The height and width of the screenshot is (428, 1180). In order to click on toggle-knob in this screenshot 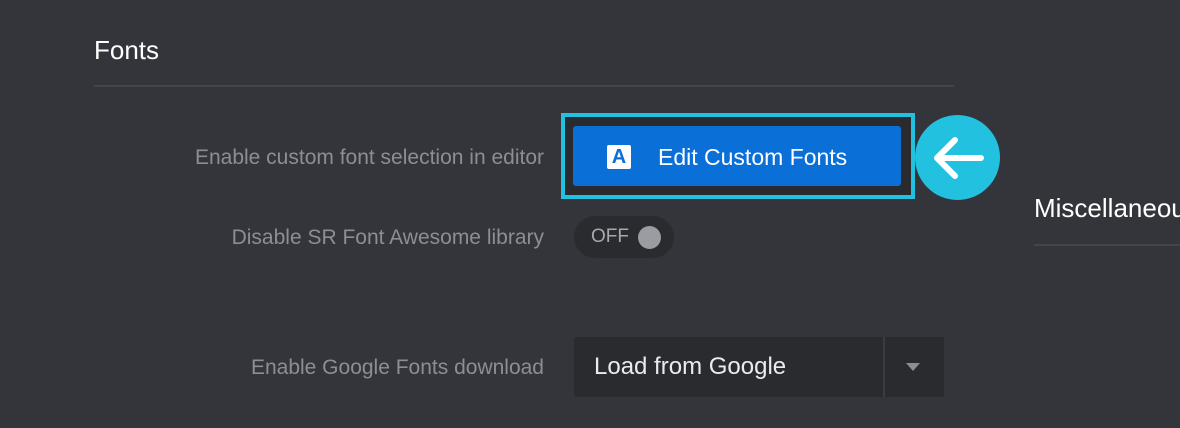, I will do `click(649, 237)`.